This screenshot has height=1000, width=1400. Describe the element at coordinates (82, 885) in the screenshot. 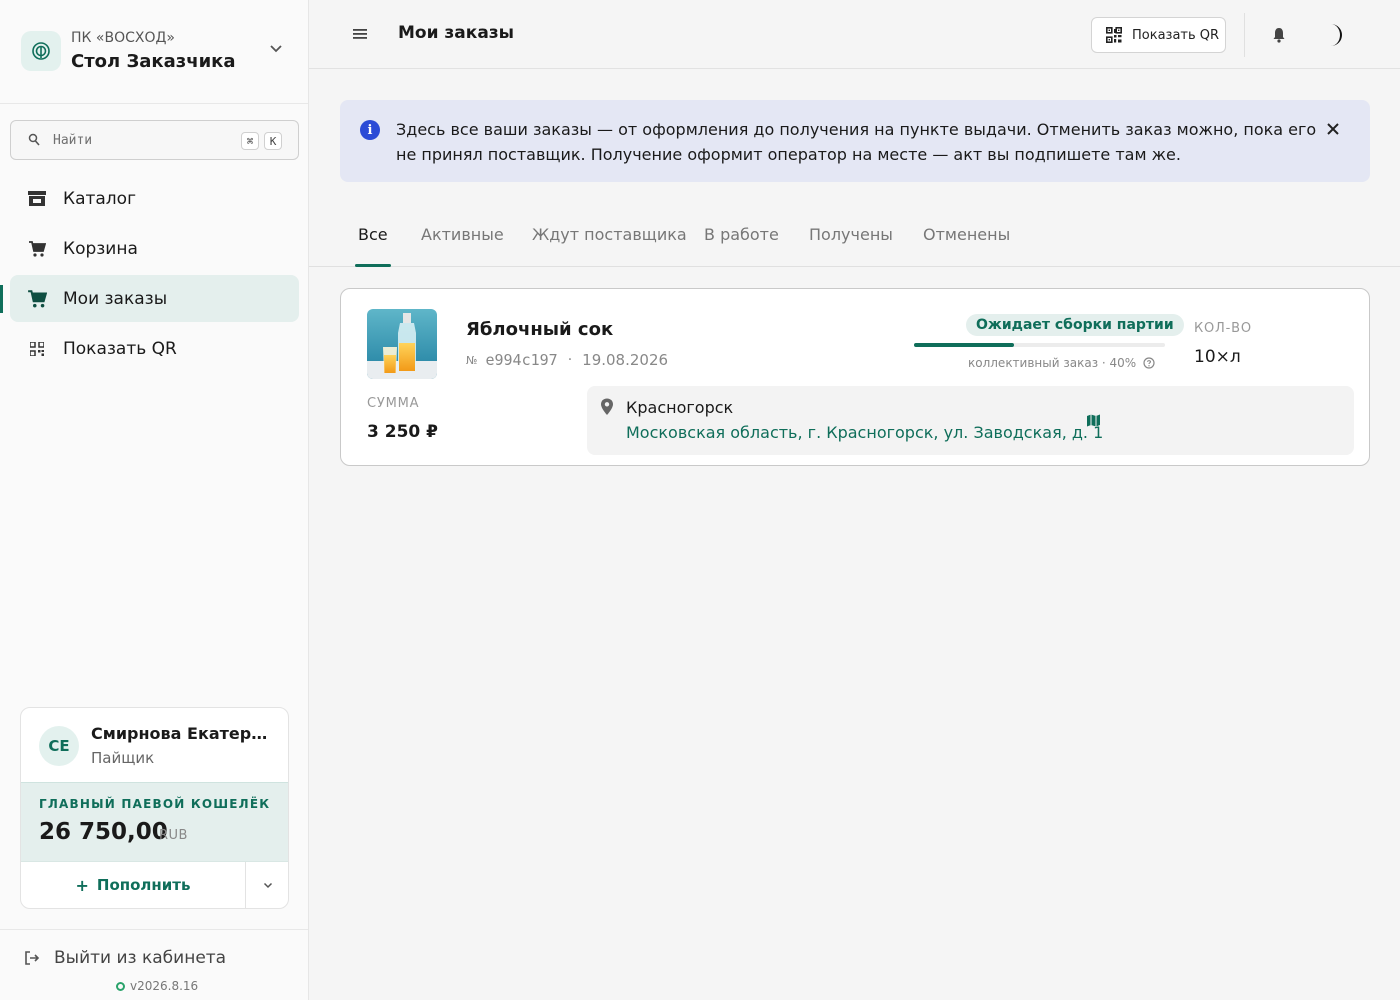

I see `plus-icon: +` at that location.